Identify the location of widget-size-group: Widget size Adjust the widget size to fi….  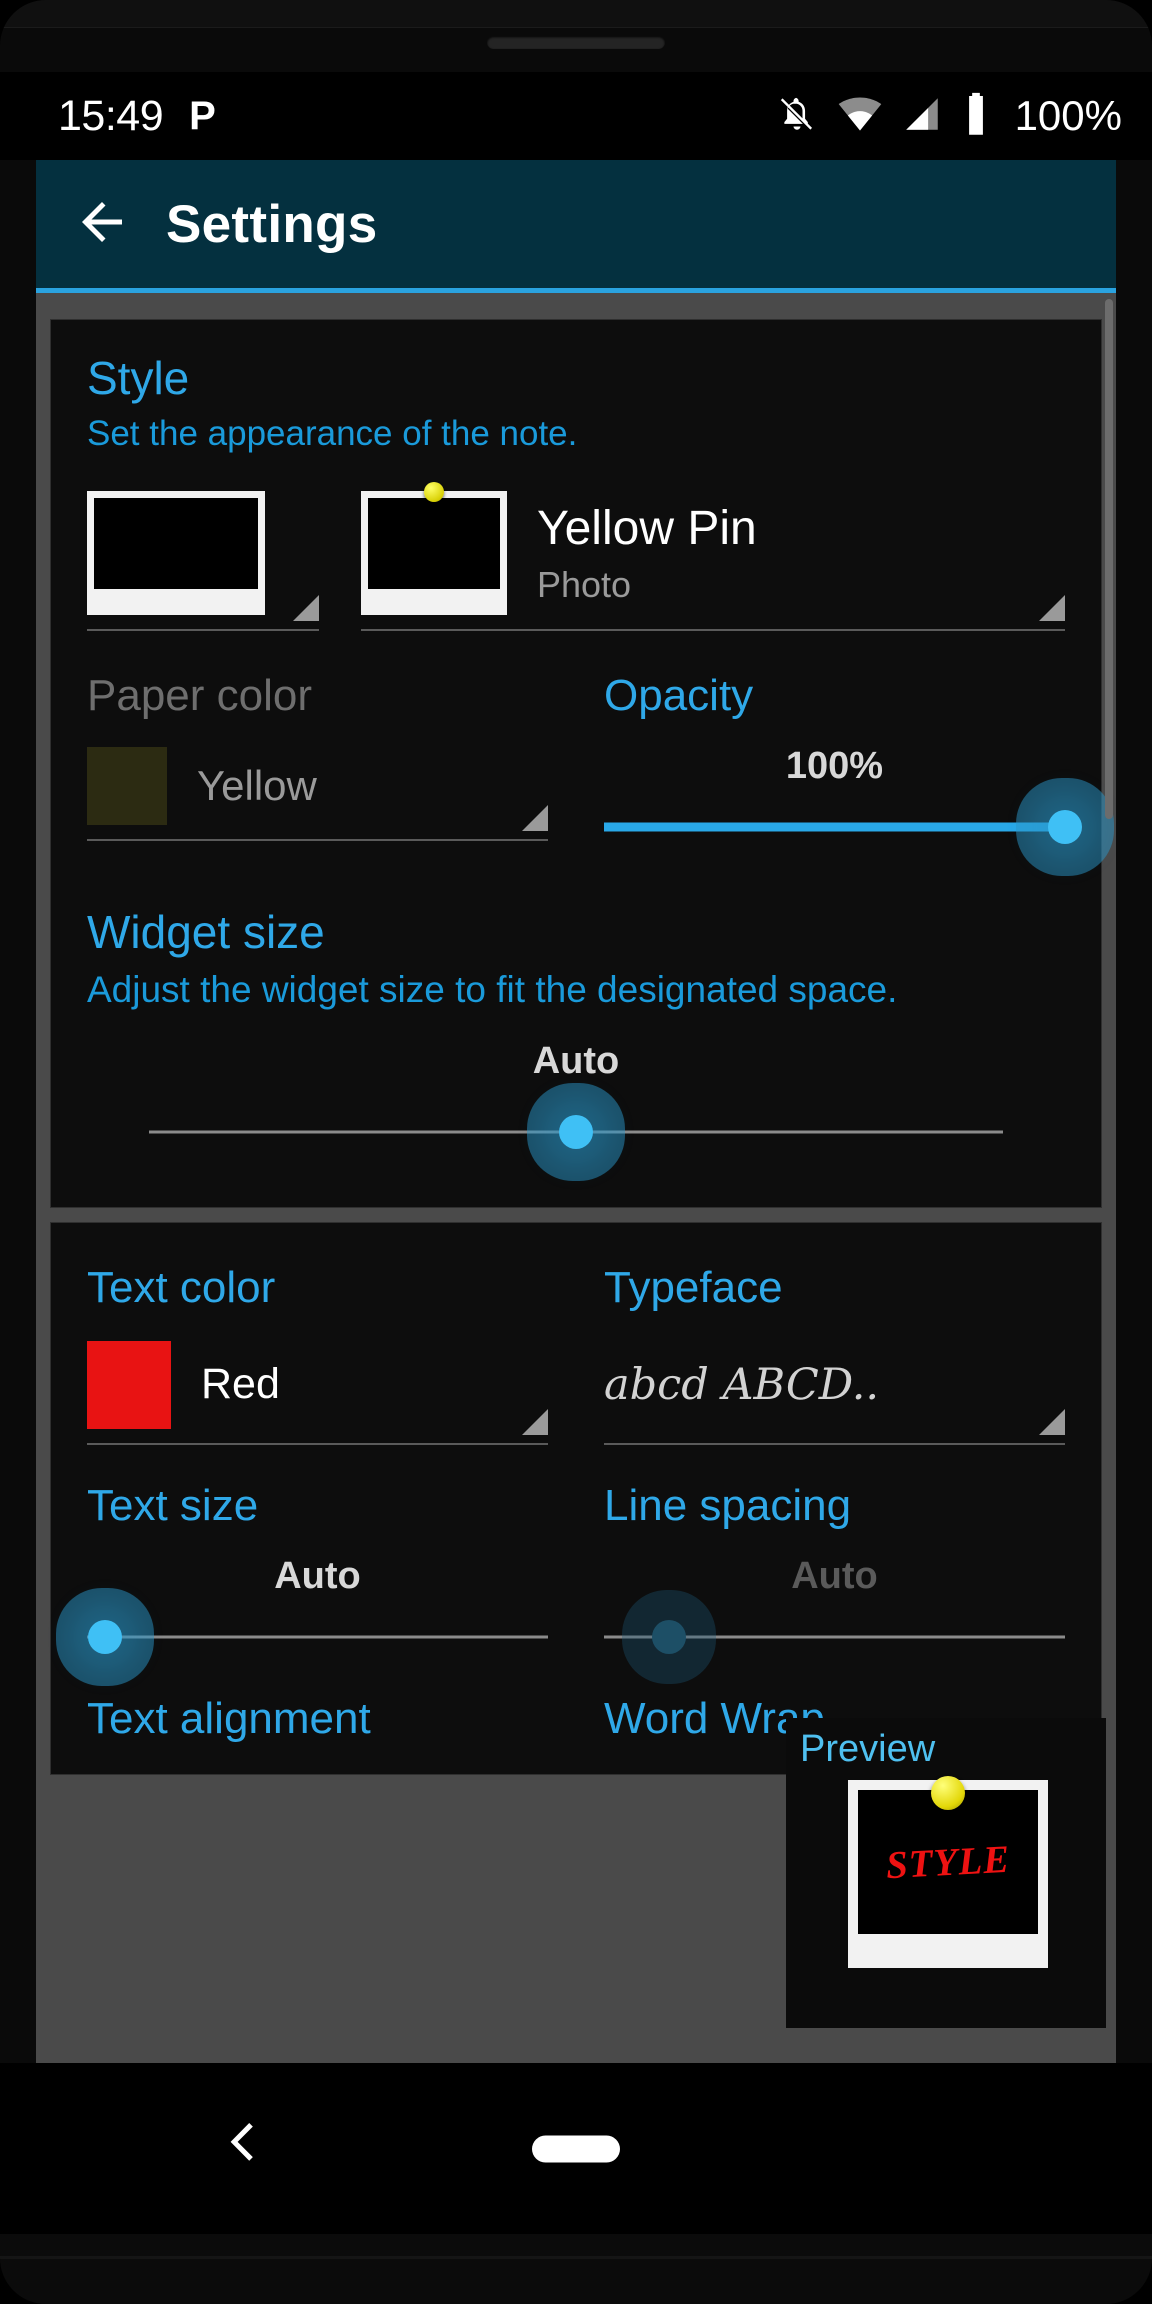
(576, 1042).